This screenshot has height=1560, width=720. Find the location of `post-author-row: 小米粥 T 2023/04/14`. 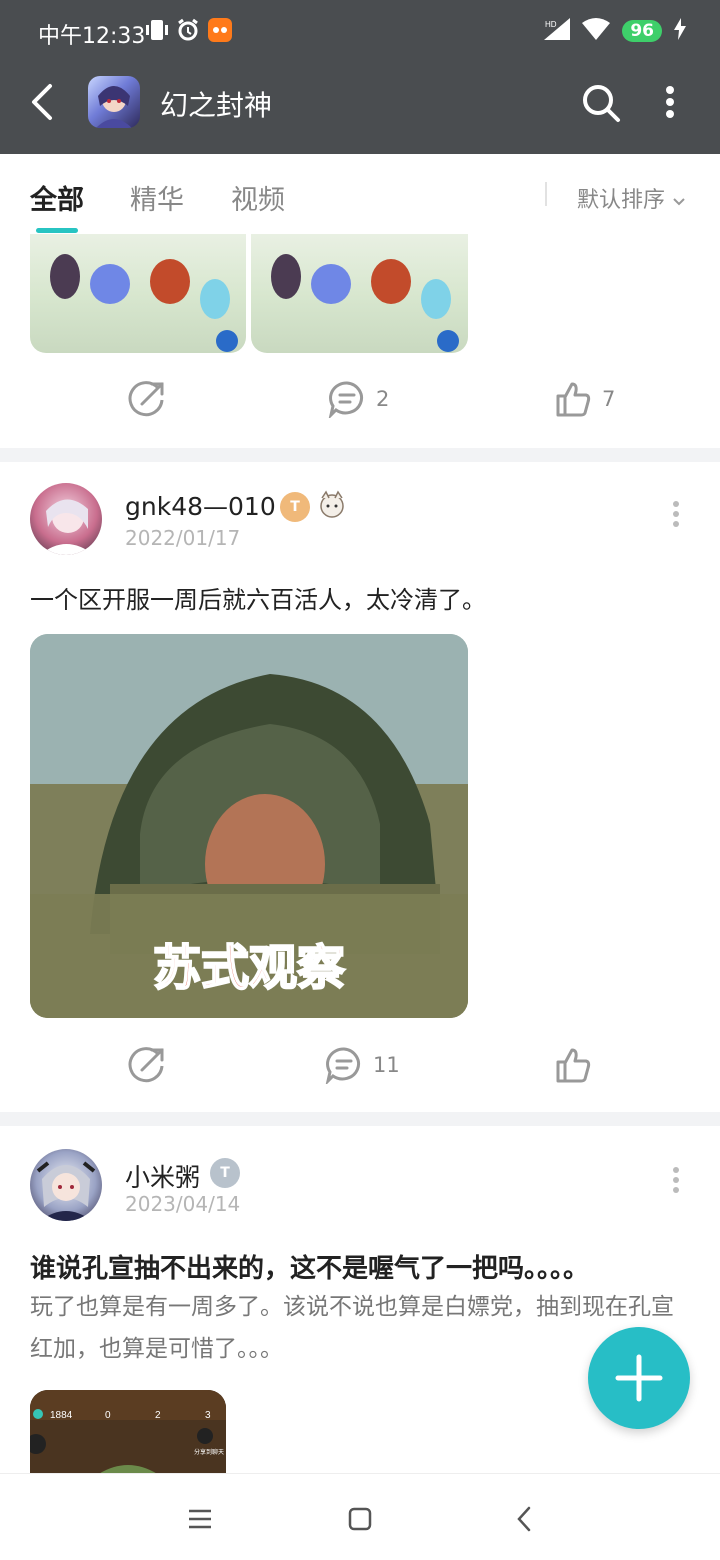

post-author-row: 小米粥 T 2023/04/14 is located at coordinates (360, 1191).